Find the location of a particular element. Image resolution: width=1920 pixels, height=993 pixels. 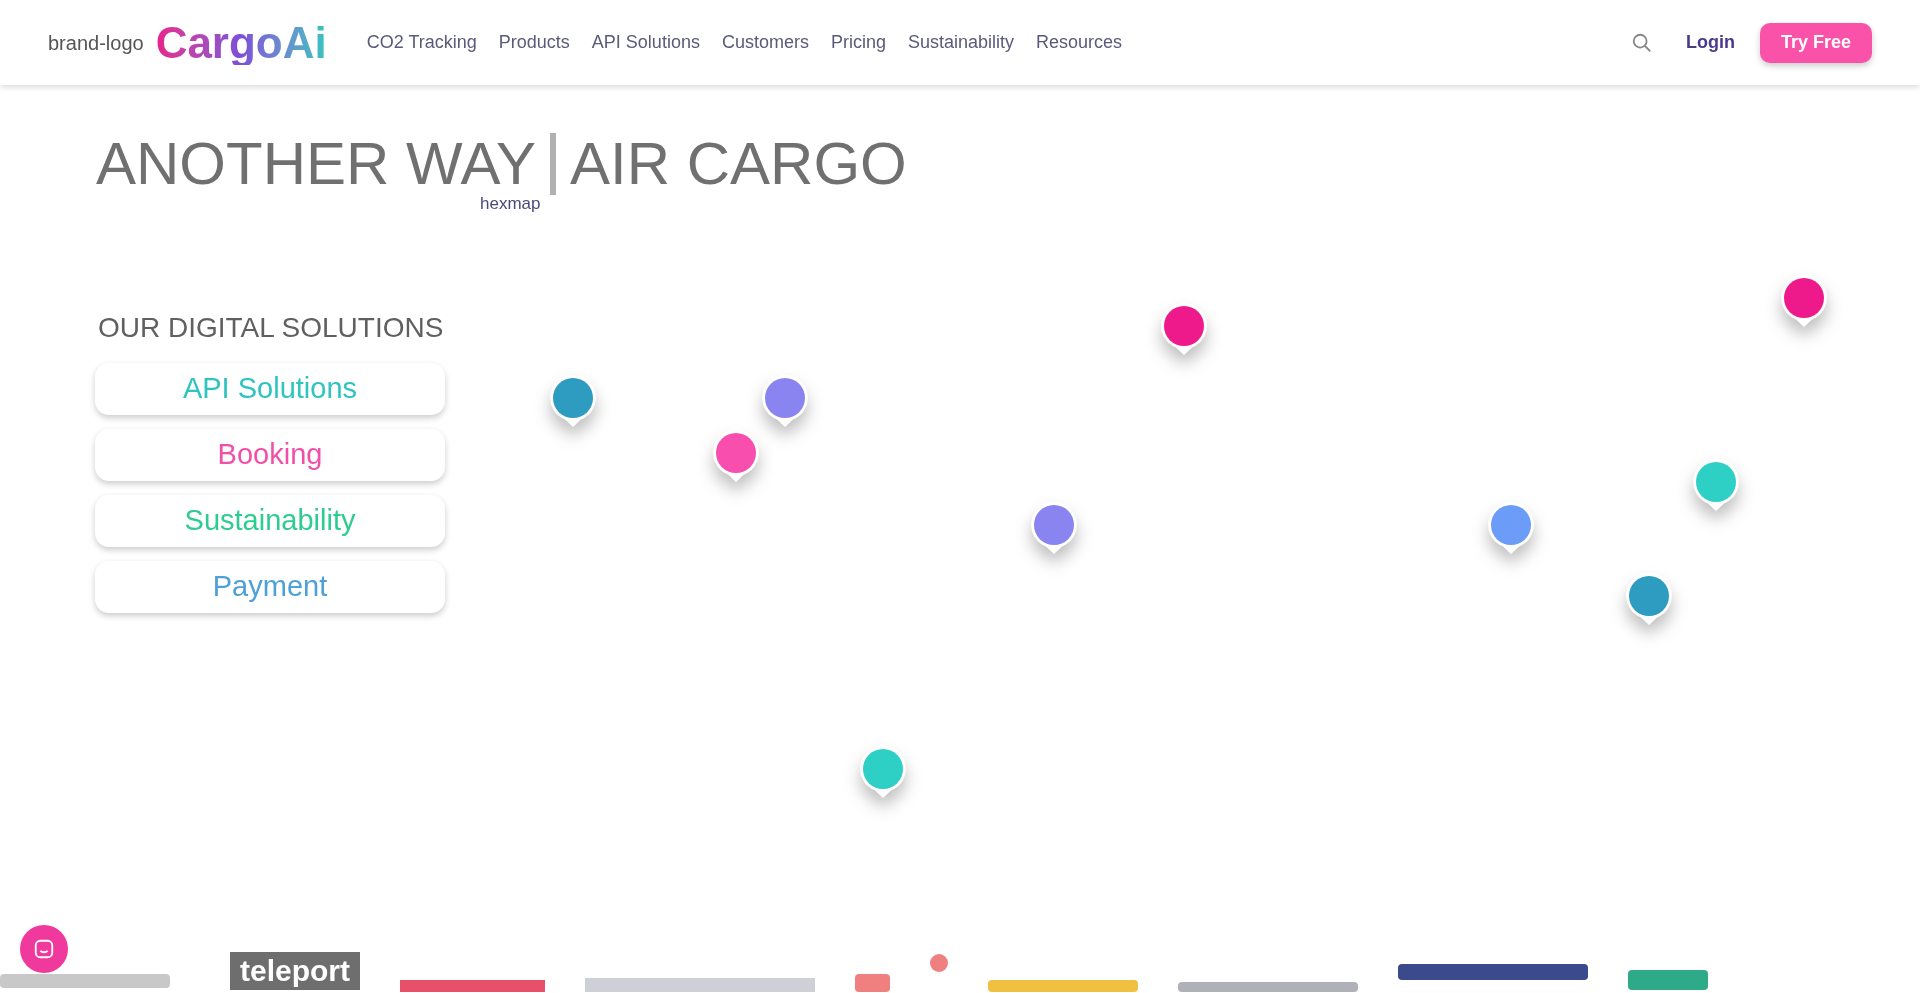

partner-logo: teleport is located at coordinates (295, 971).